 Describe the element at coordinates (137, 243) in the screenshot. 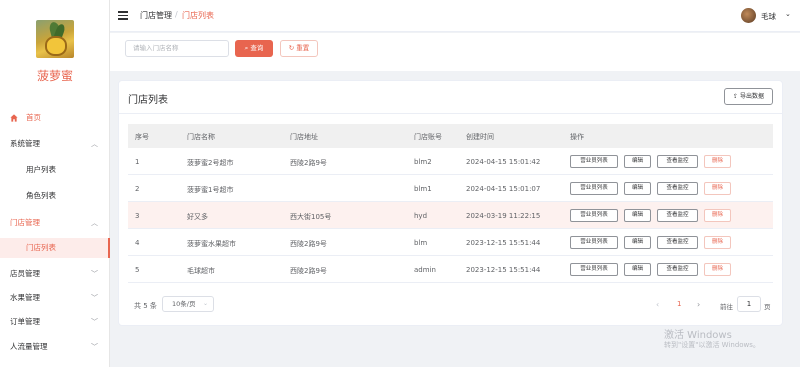

I see `cell-no: 4` at that location.